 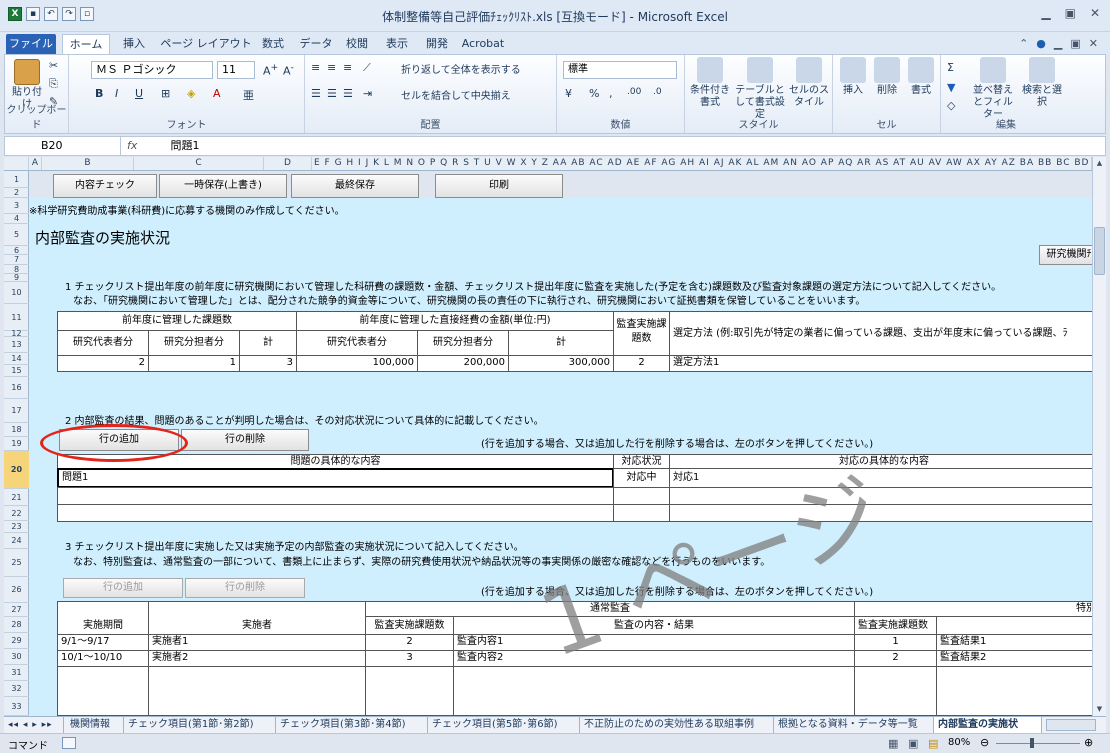 What do you see at coordinates (16, 527) in the screenshot?
I see `row-header: 23` at bounding box center [16, 527].